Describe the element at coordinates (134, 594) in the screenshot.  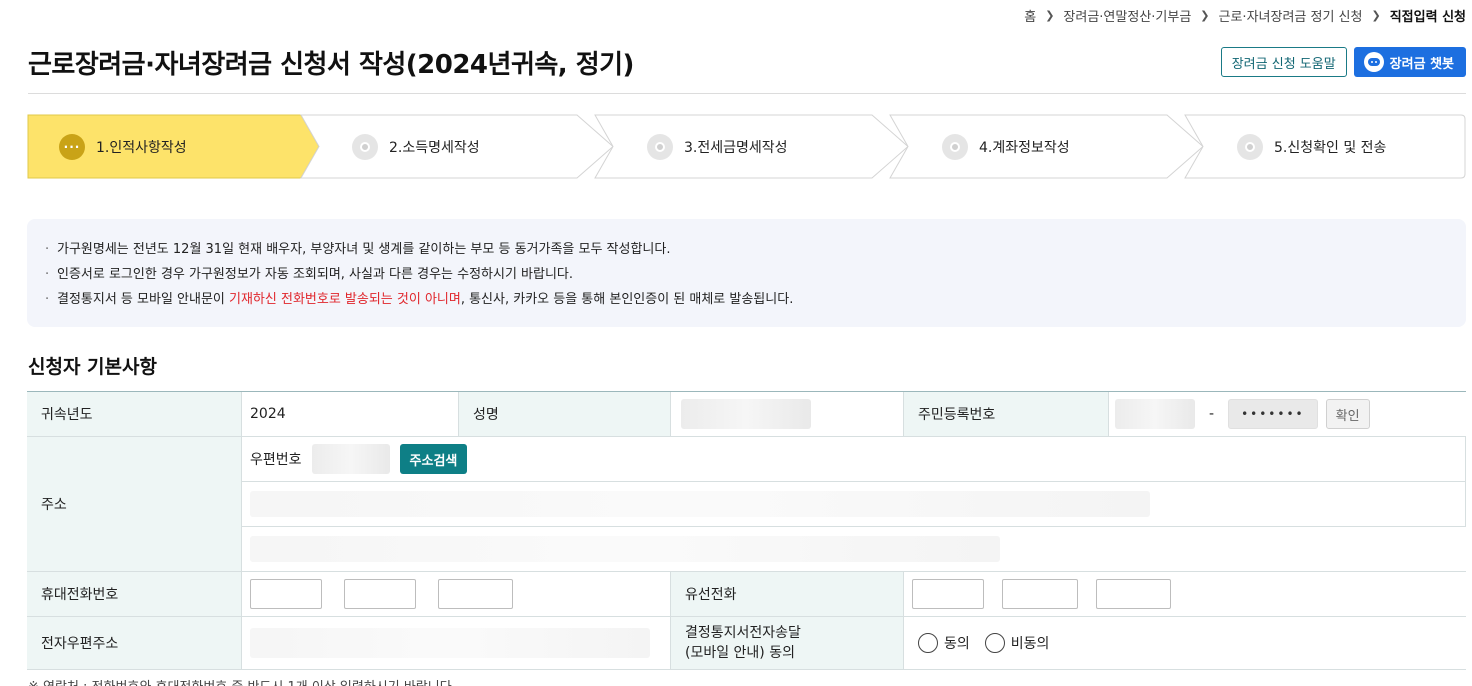
I see `mobile-label: 휴대전화번호` at that location.